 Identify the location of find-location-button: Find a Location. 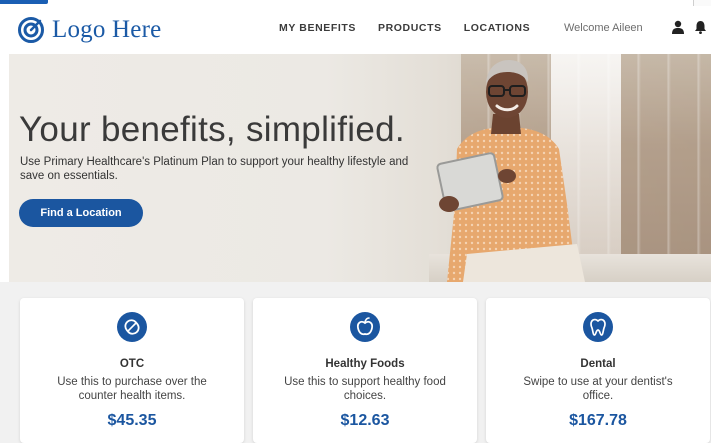
(81, 213).